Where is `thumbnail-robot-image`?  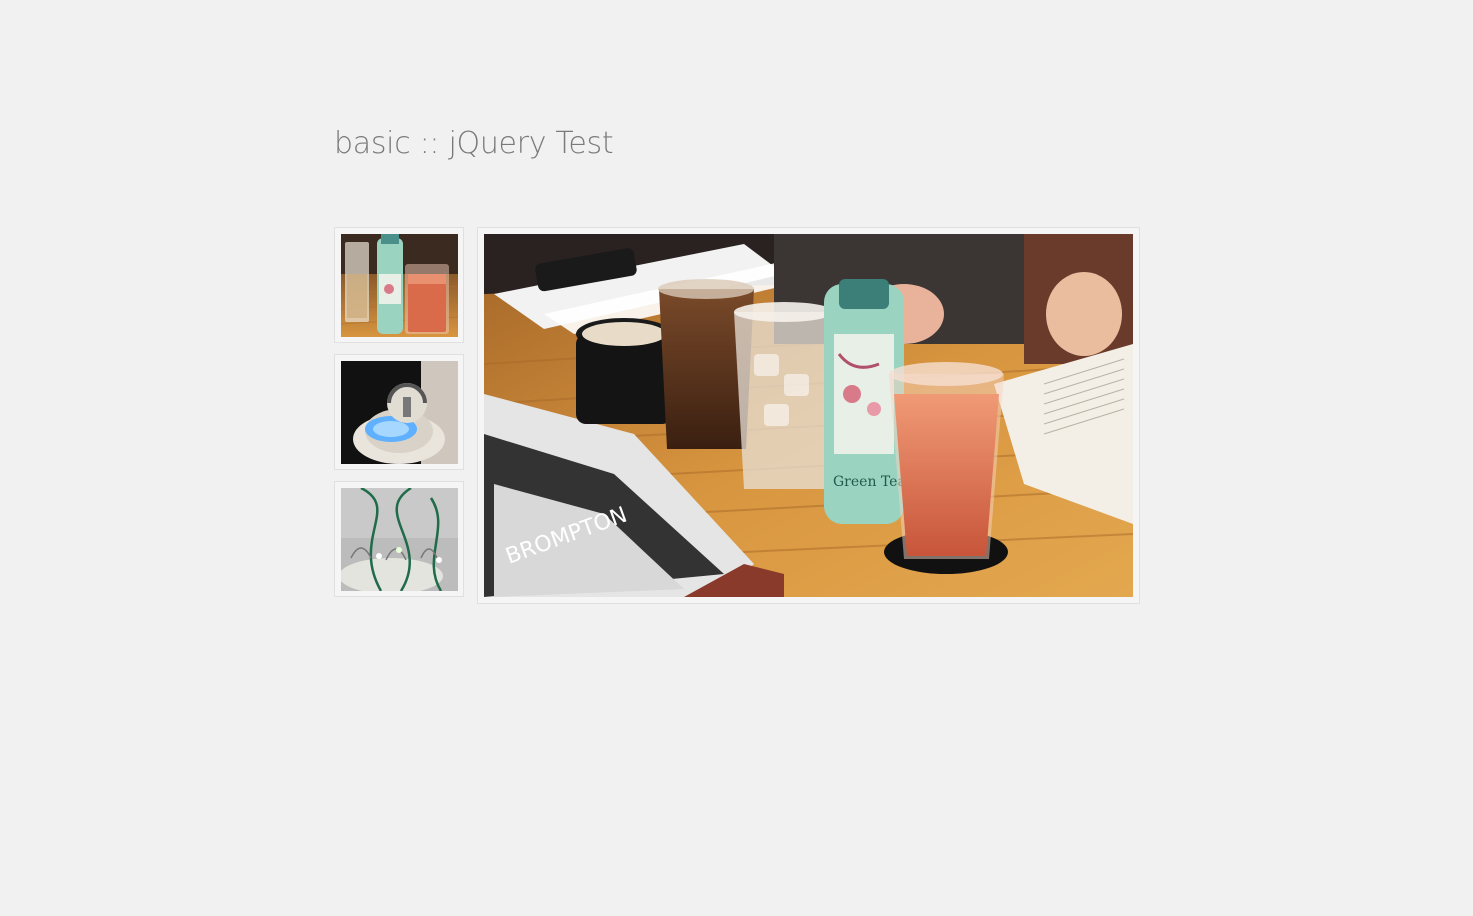
thumbnail-robot-image is located at coordinates (399, 412).